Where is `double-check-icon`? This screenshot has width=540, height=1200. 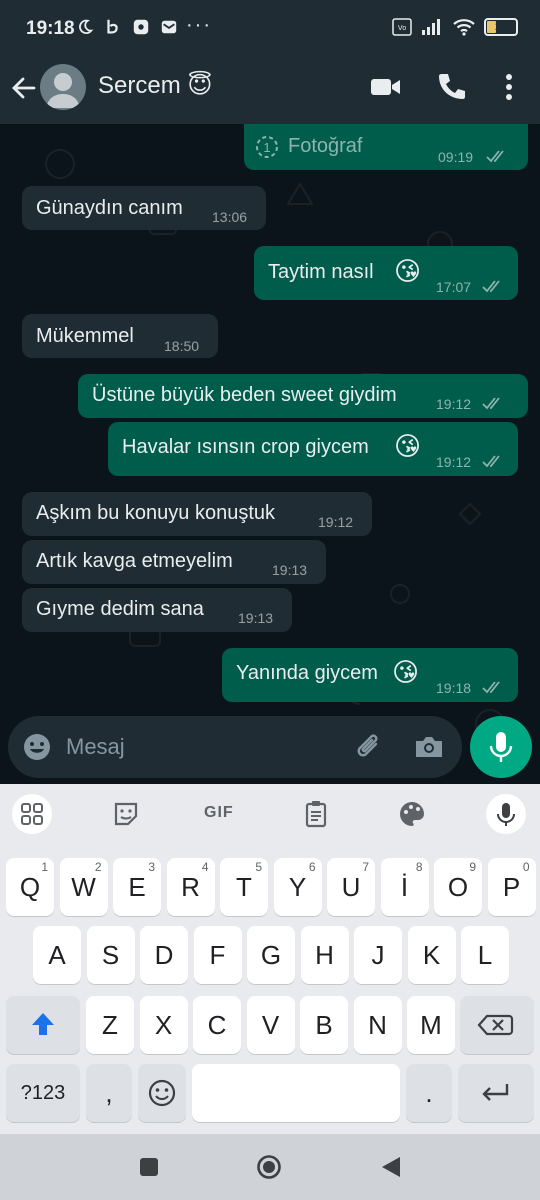 double-check-icon is located at coordinates (491, 403).